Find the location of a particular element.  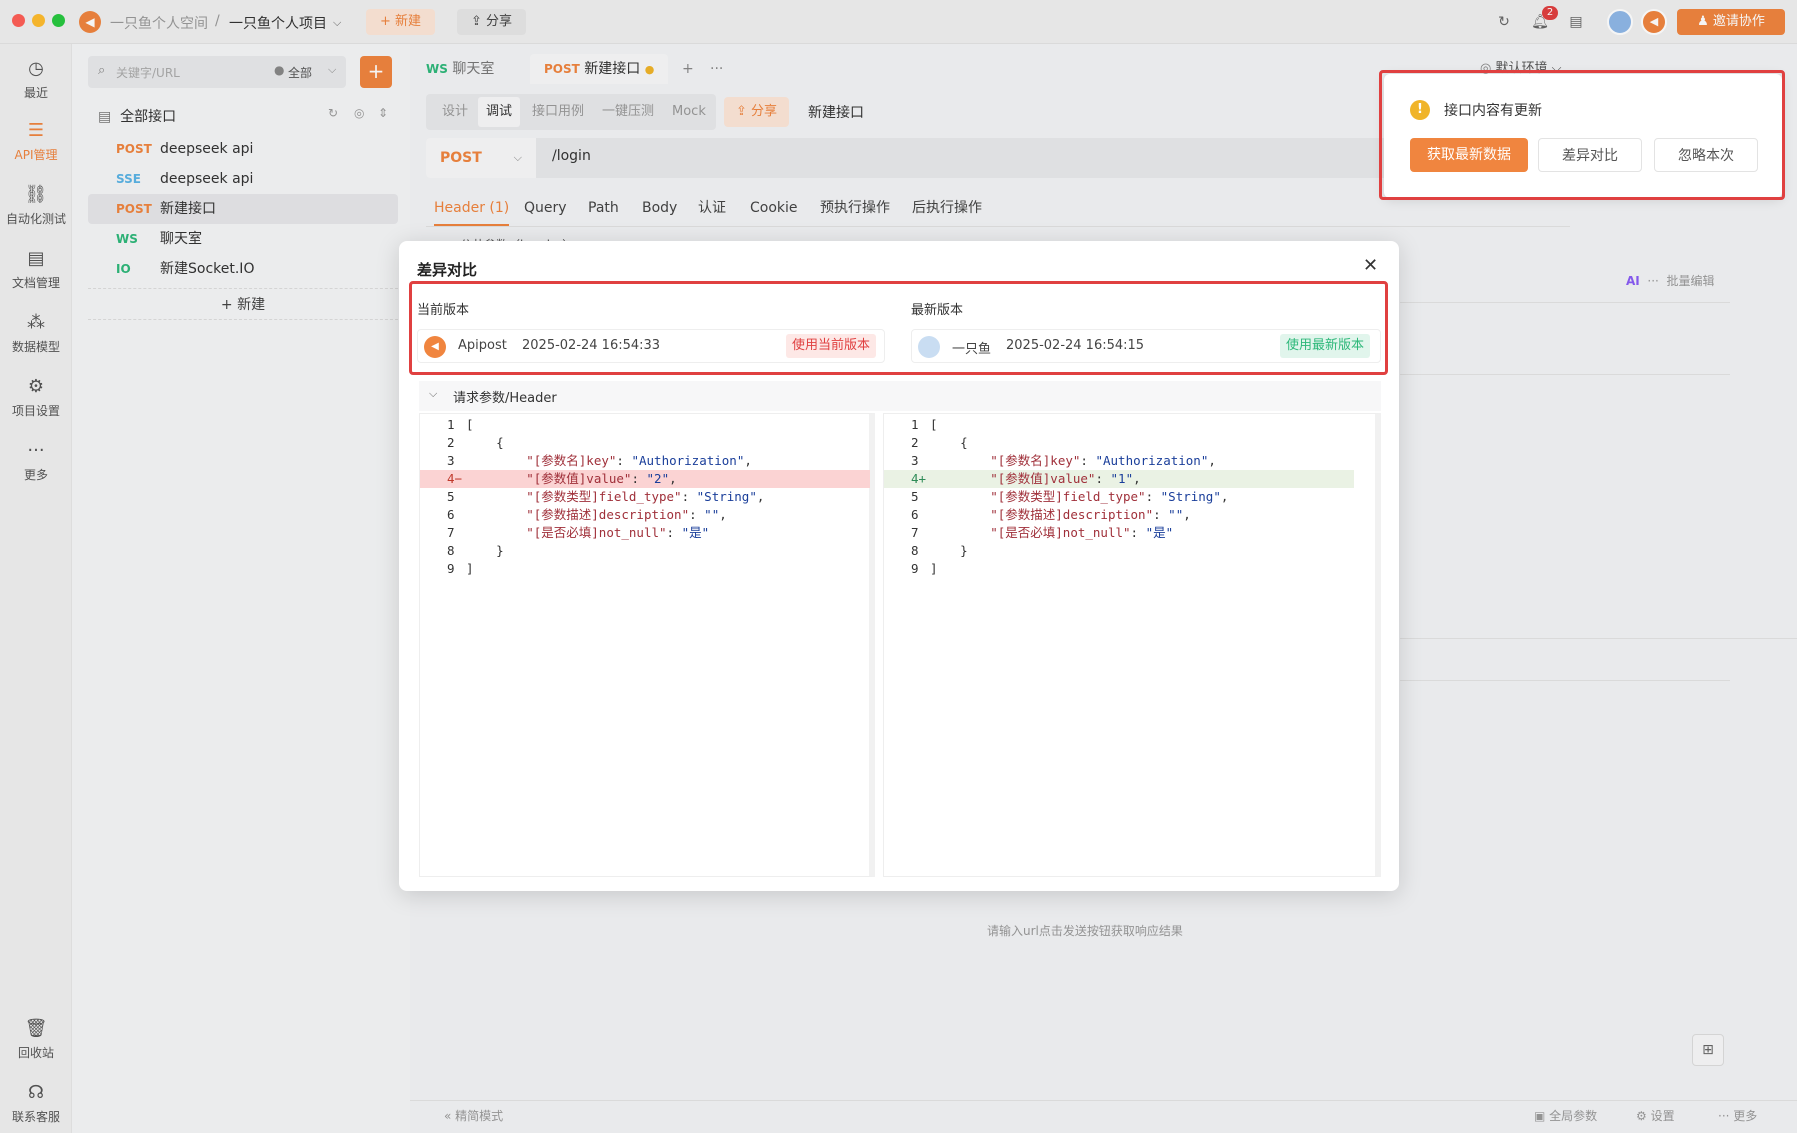

chevron-down-icon: ⌵ is located at coordinates (433, 393).